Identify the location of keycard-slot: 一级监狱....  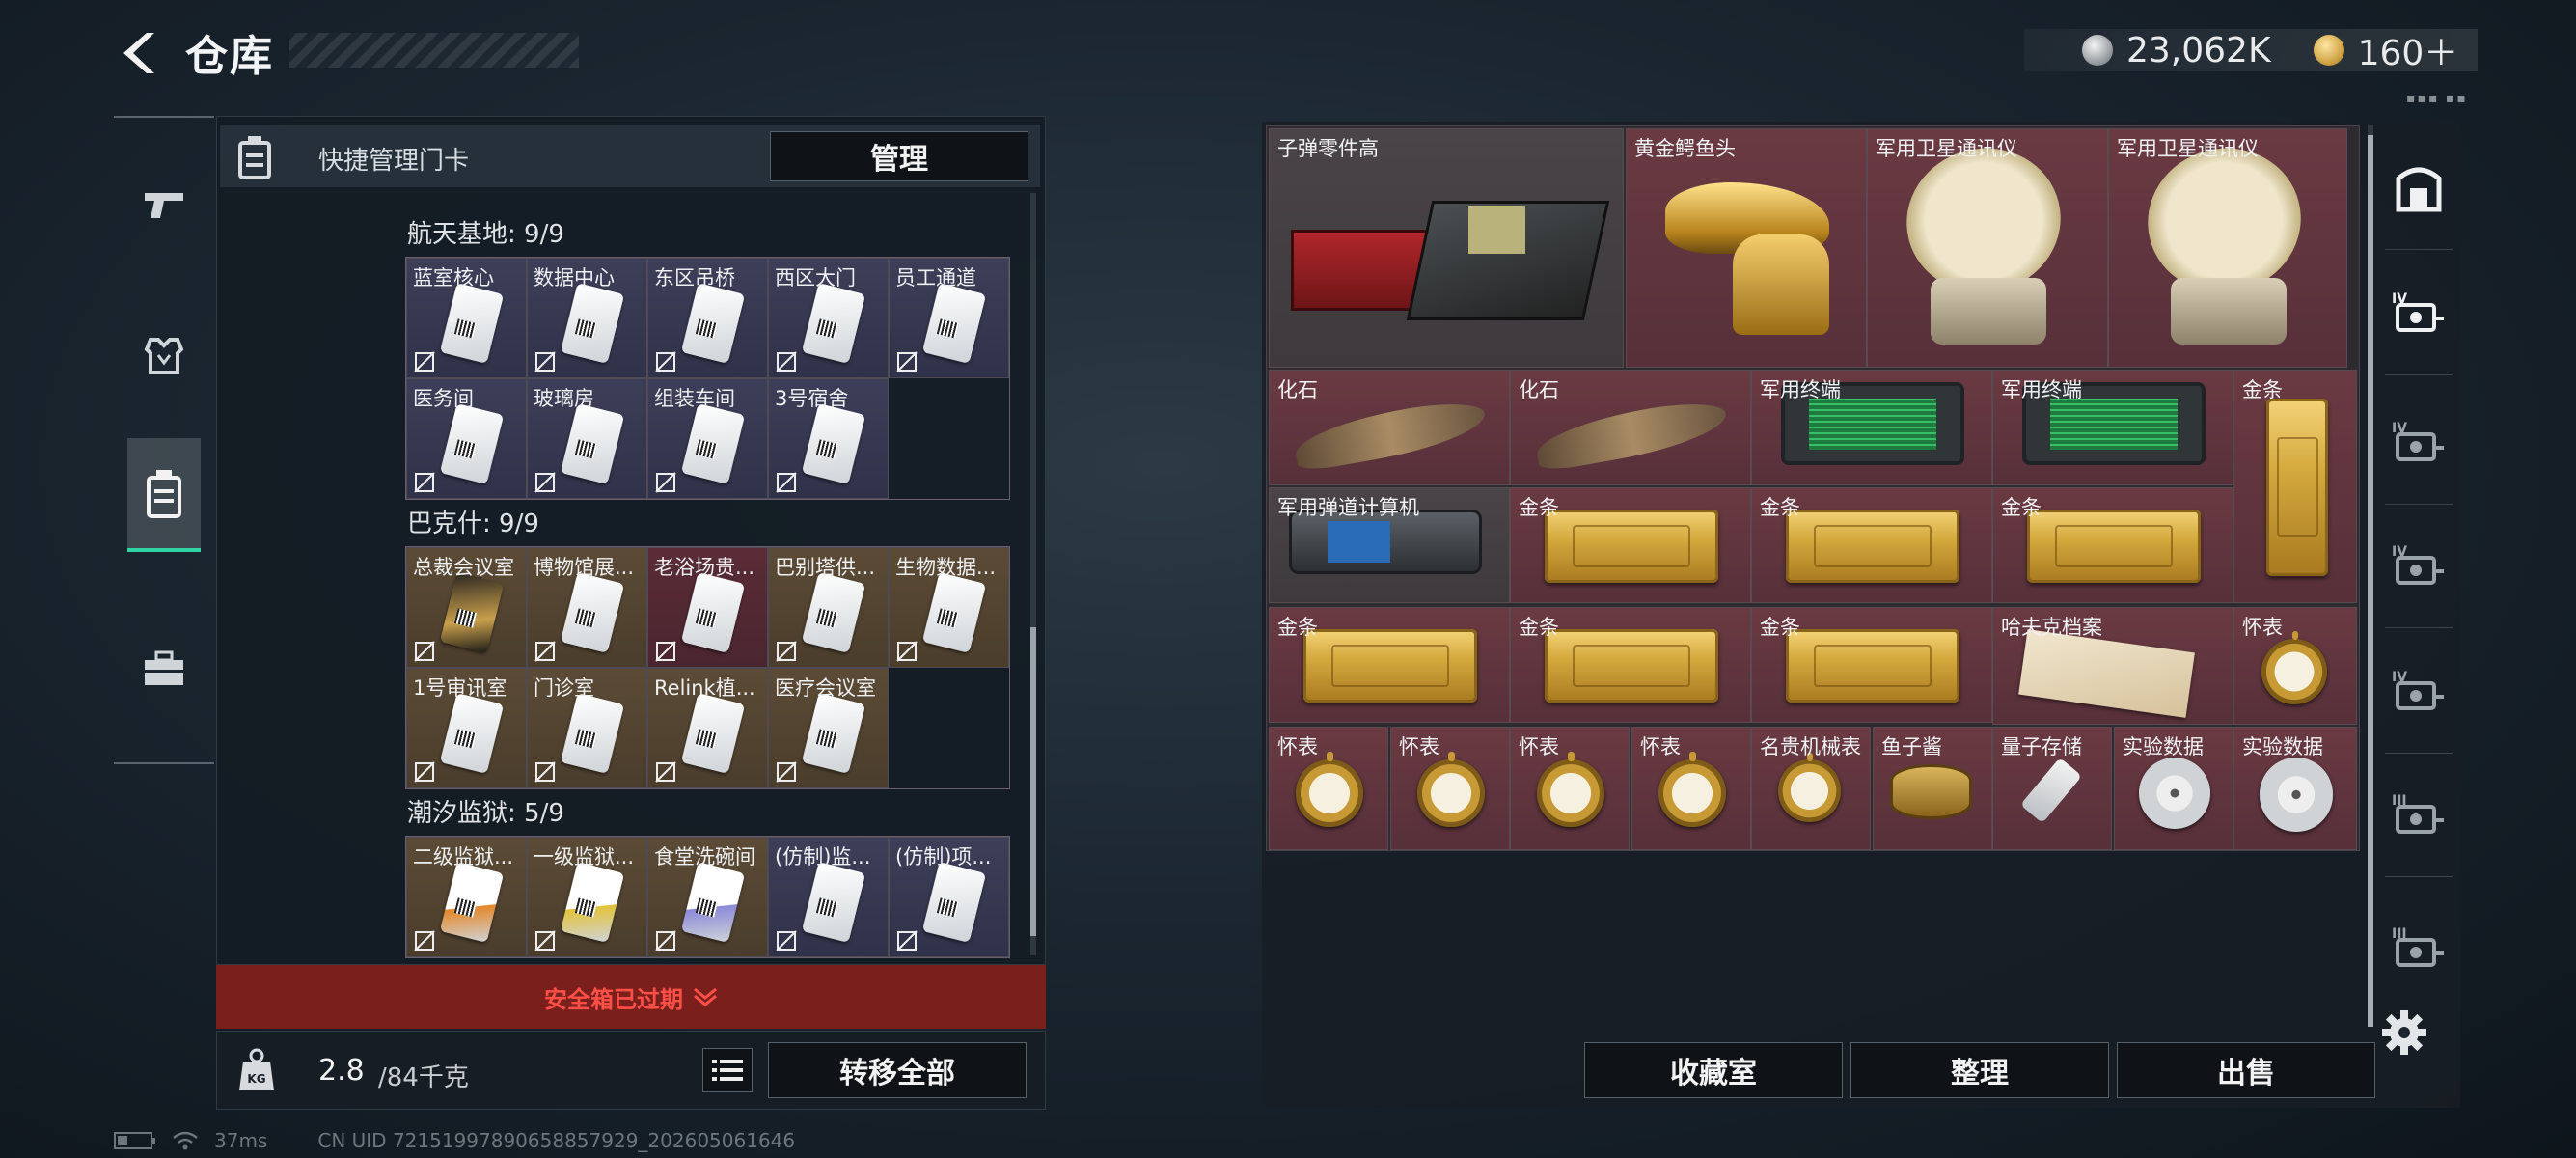
(587, 897).